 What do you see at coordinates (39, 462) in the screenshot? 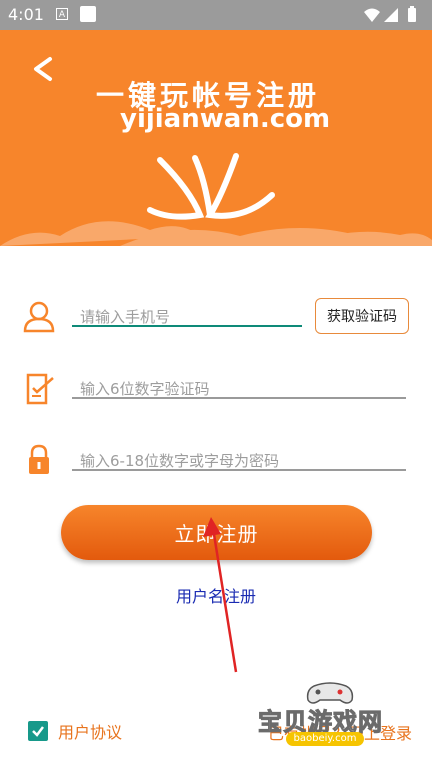
I see `lock-icon` at bounding box center [39, 462].